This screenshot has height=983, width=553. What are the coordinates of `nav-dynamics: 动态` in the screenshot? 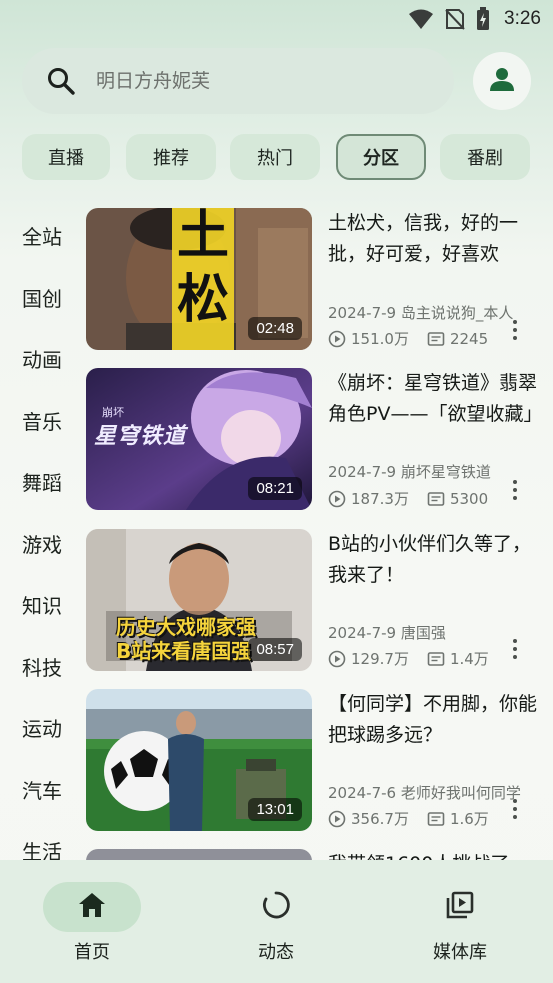 It's located at (276, 923).